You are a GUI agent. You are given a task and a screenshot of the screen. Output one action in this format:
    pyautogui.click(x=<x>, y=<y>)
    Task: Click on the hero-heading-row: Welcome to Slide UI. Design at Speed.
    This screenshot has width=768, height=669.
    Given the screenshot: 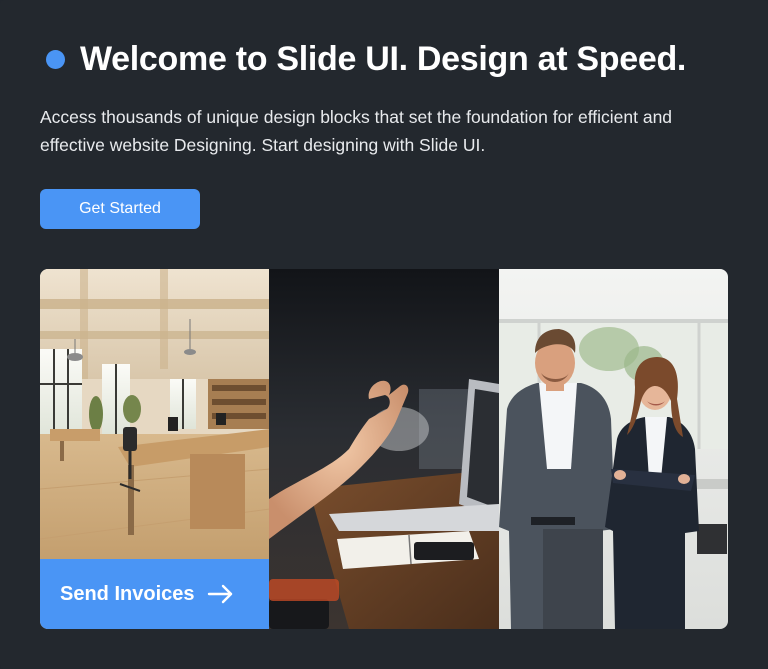 What is the action you would take?
    pyautogui.click(x=366, y=59)
    